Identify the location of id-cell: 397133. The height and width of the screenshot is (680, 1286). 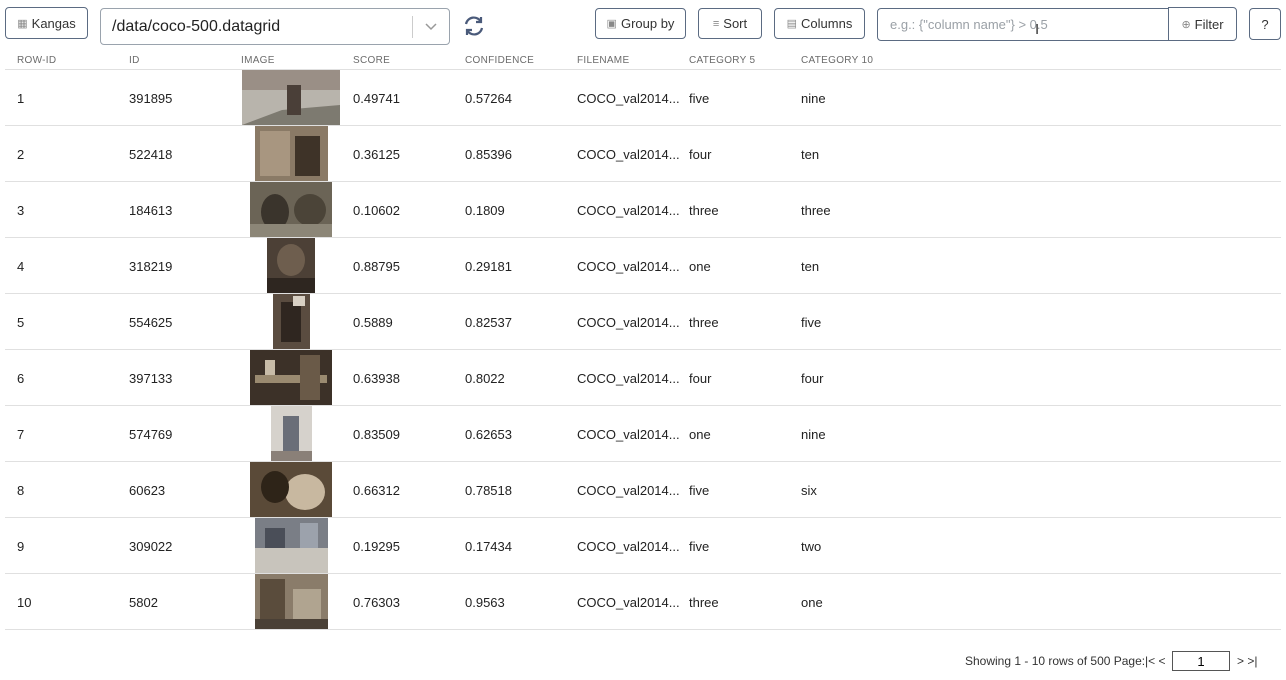
(151, 378).